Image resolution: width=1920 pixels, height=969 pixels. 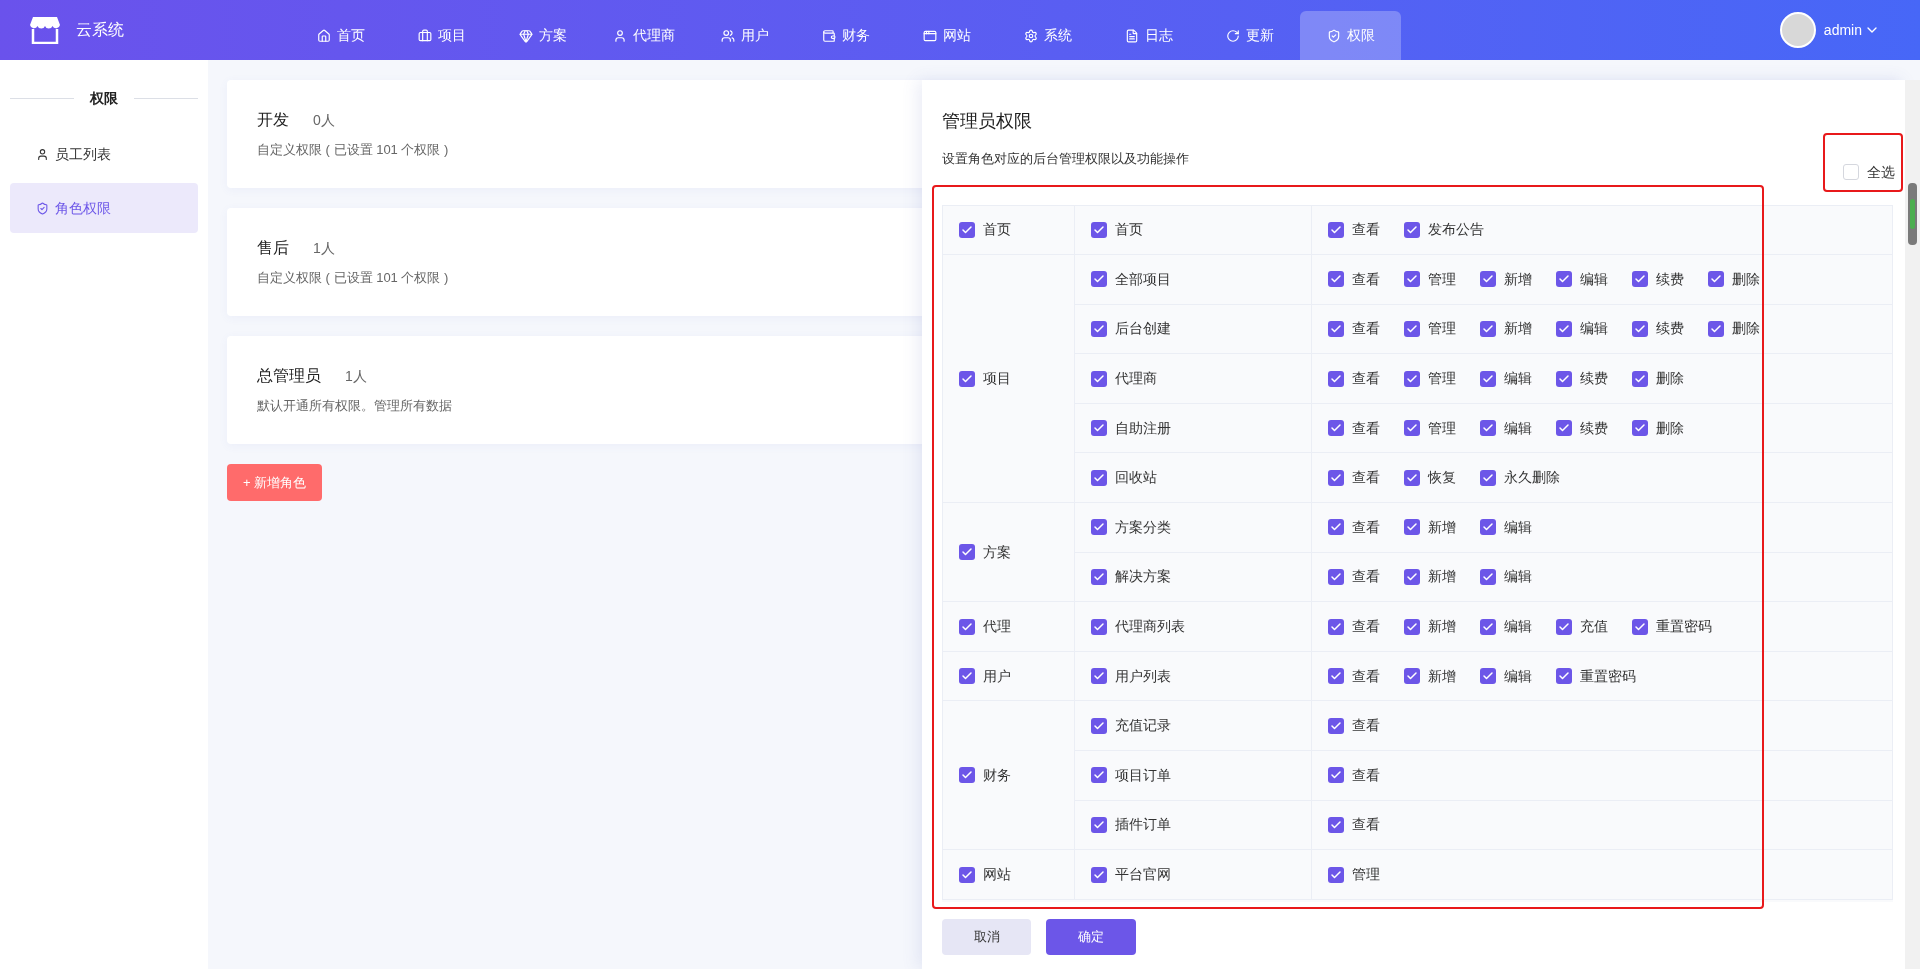 I want to click on checkbox-label: 查看, so click(x=1366, y=230).